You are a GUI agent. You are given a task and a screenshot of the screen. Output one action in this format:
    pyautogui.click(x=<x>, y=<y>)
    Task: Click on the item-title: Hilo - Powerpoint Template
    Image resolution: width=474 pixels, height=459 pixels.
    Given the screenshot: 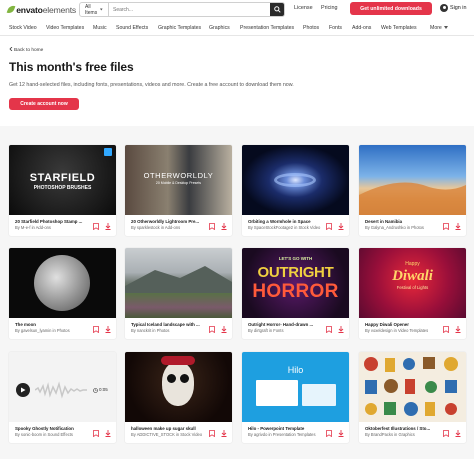 What is the action you would take?
    pyautogui.click(x=287, y=428)
    